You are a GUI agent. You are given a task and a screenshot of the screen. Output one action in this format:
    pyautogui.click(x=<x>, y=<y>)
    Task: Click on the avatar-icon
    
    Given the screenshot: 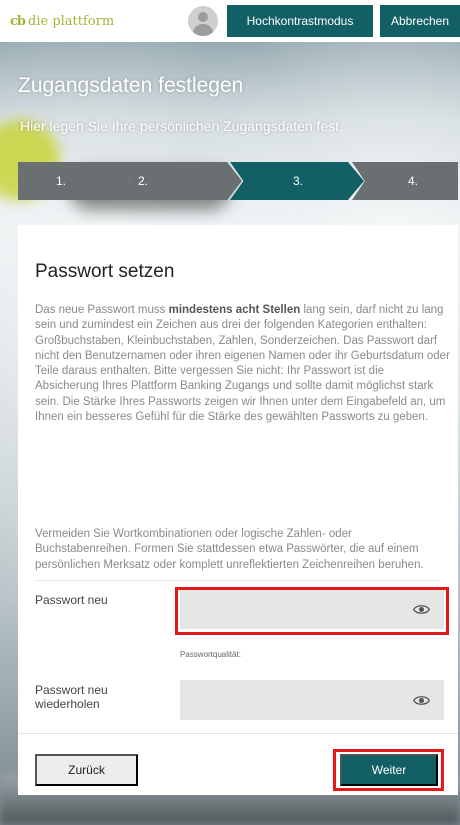 What is the action you would take?
    pyautogui.click(x=203, y=21)
    